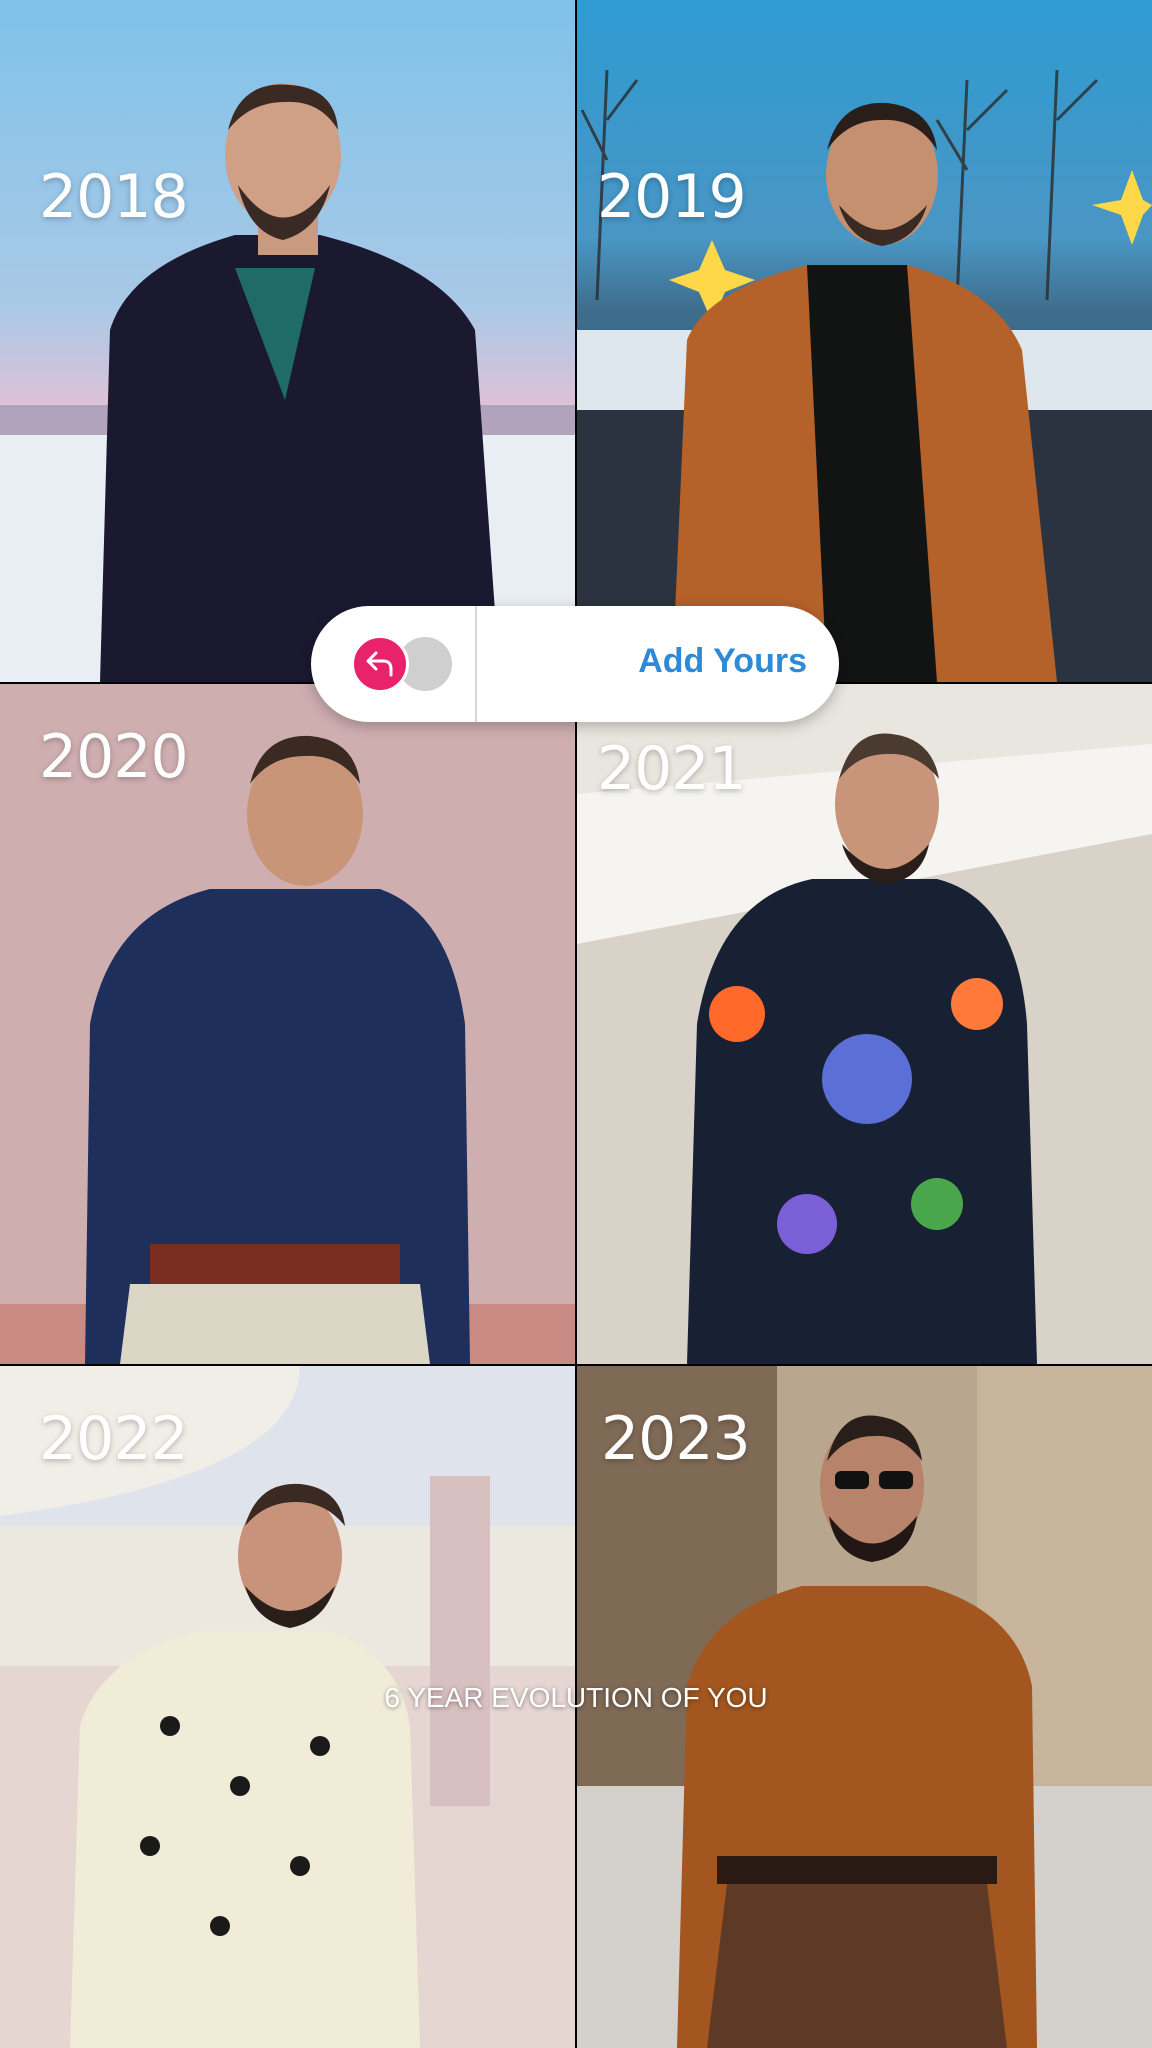 This screenshot has width=1152, height=2048. Describe the element at coordinates (722, 661) in the screenshot. I see `add-yours-button: Add Yours` at that location.